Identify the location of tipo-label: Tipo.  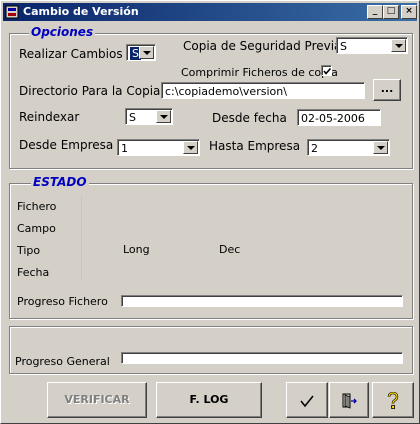
(29, 250).